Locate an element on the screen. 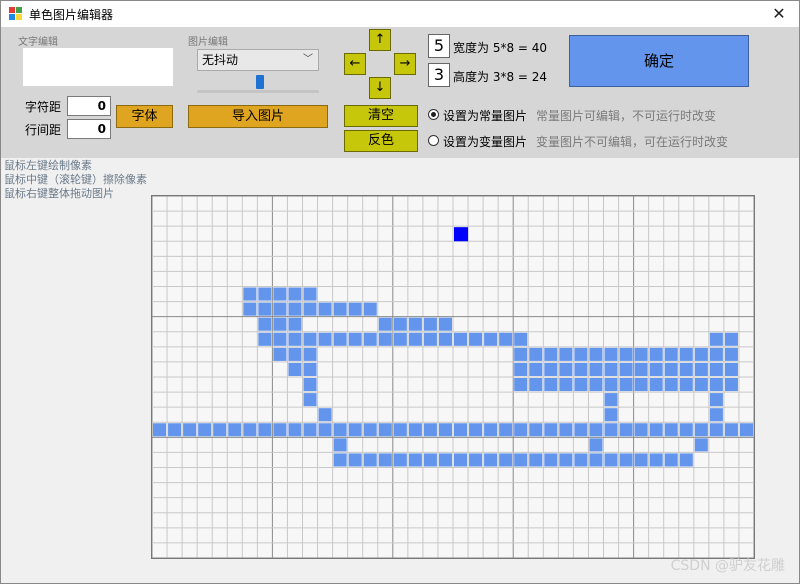 The image size is (800, 584). dither-slider-thumb is located at coordinates (260, 82).